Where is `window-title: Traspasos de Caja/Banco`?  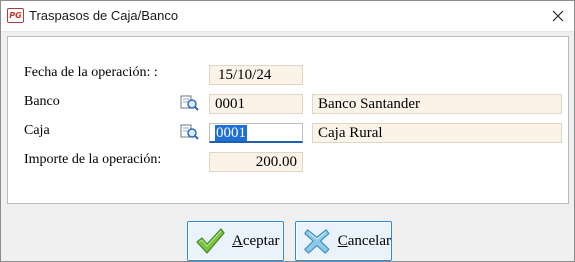 window-title: Traspasos de Caja/Banco is located at coordinates (104, 15).